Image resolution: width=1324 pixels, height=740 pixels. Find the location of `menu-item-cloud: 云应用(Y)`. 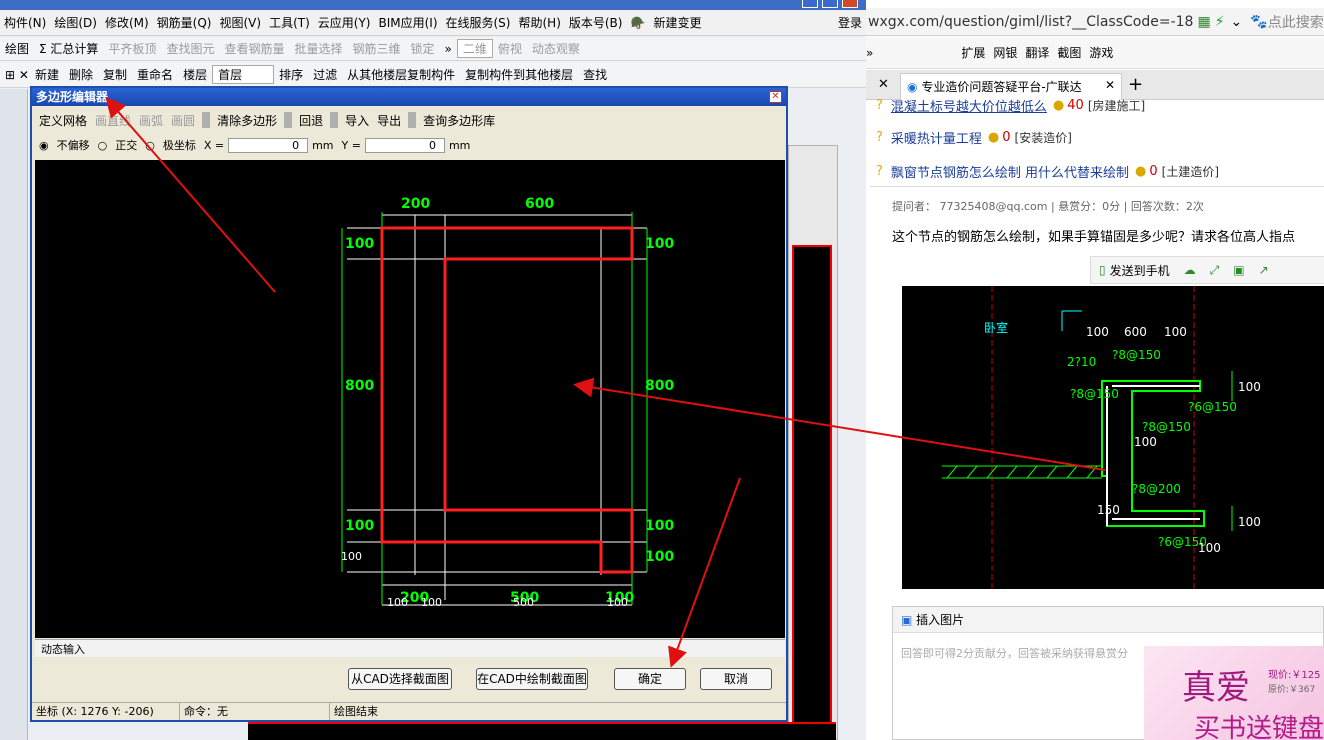

menu-item-cloud: 云应用(Y) is located at coordinates (344, 22).